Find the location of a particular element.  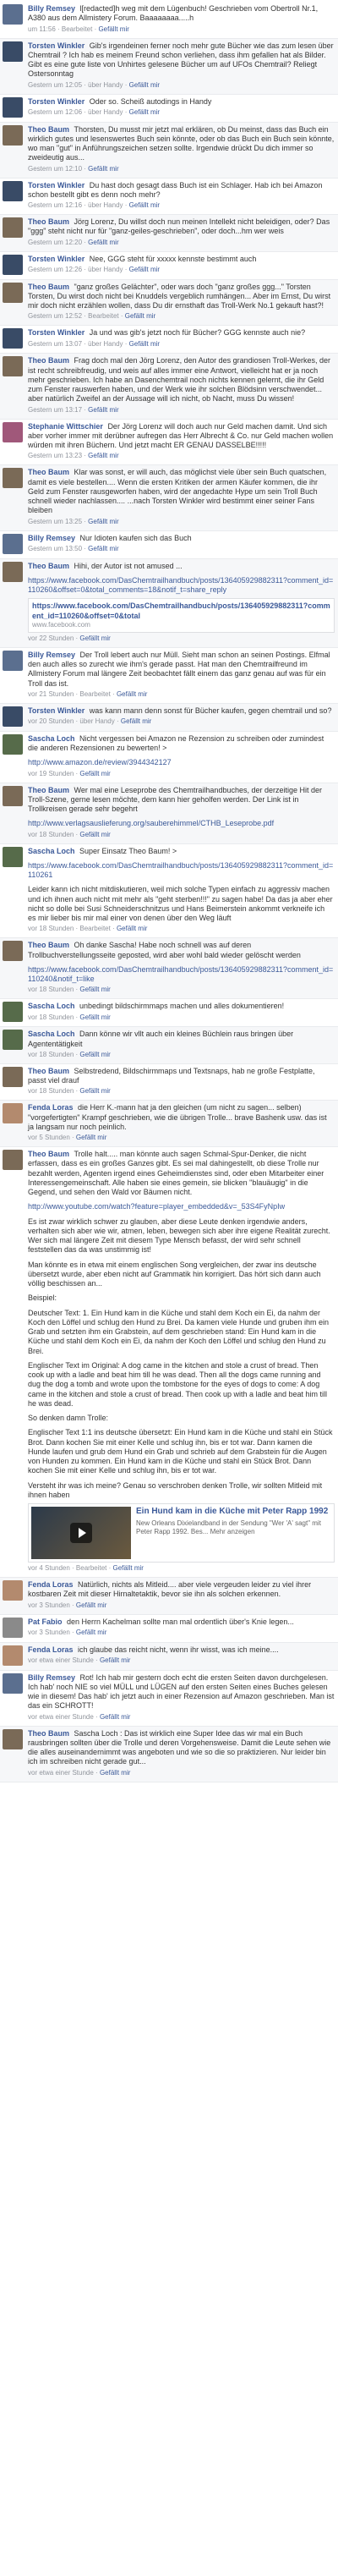

comment-time: Gestern um 12:26 is located at coordinates (55, 269).